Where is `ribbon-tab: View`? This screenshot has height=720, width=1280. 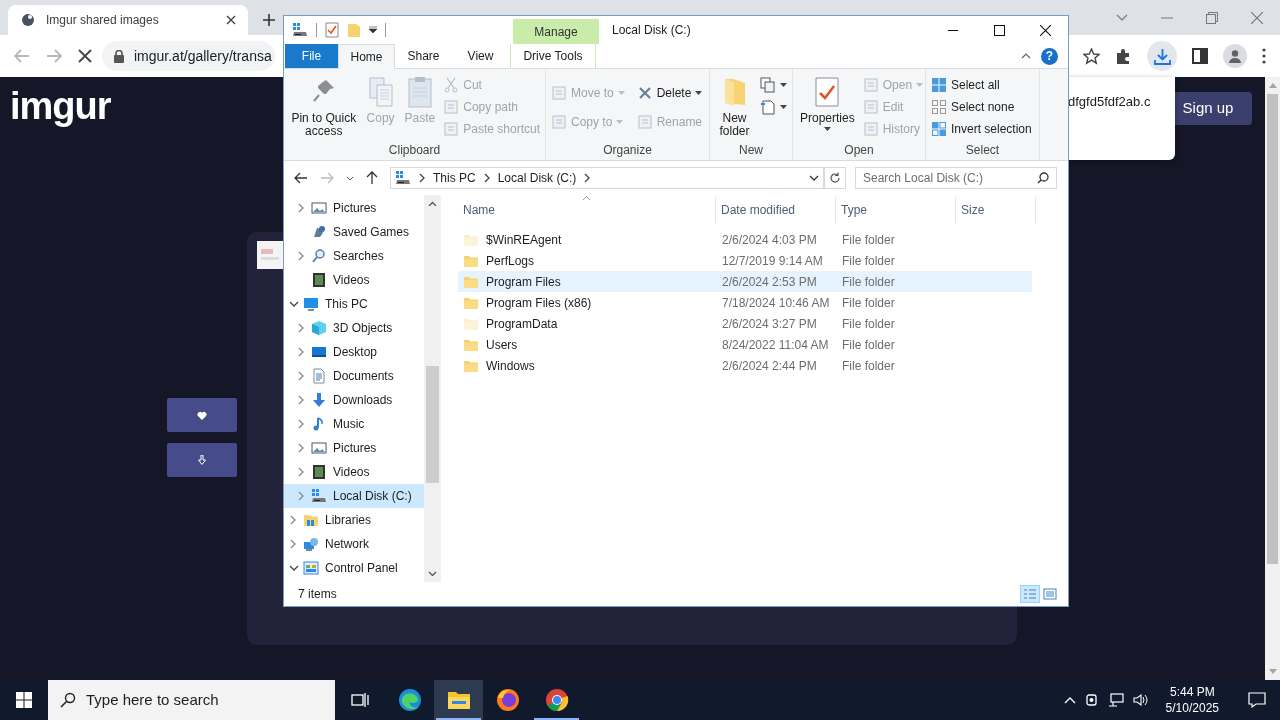 ribbon-tab: View is located at coordinates (480, 56).